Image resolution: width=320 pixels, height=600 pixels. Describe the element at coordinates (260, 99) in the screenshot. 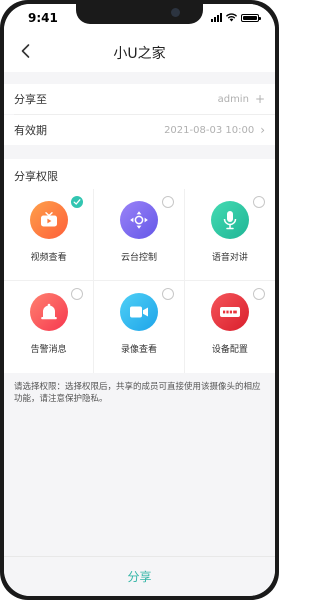

I see `plus-icon: +` at that location.